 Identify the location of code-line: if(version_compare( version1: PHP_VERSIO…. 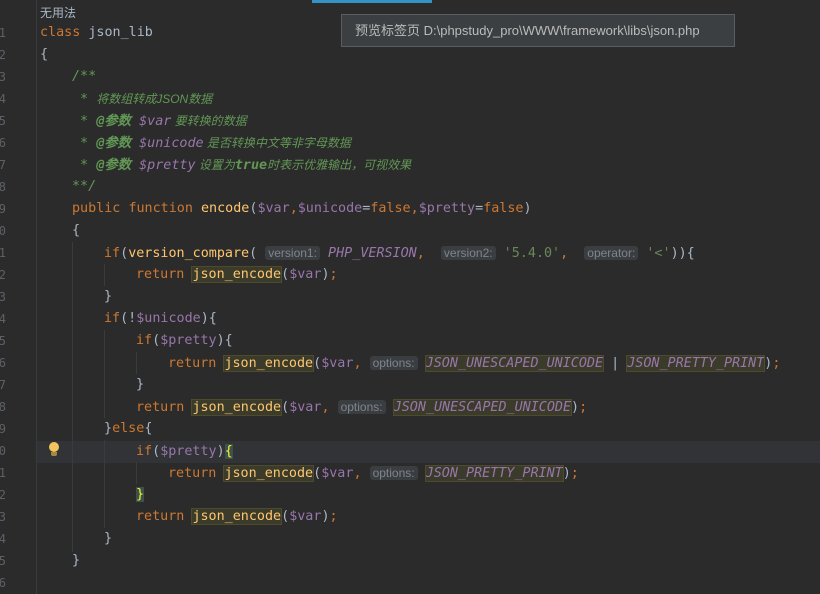
(399, 253).